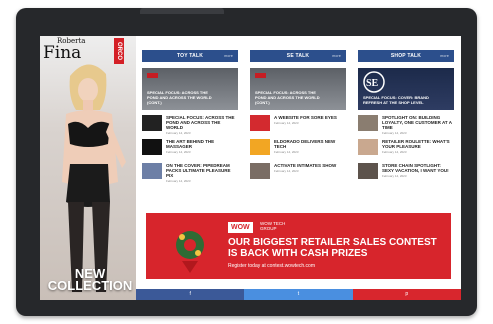 The width and height of the screenshot is (493, 324). I want to click on column-title: SHOP TALK, so click(406, 56).